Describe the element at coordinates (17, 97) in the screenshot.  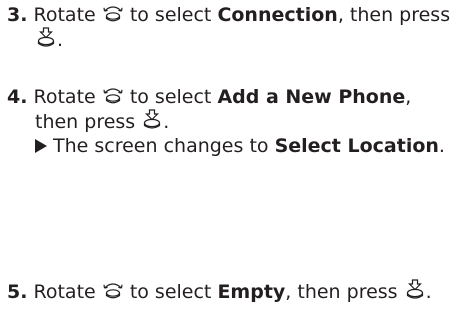
I see `step-number: 4.` at that location.